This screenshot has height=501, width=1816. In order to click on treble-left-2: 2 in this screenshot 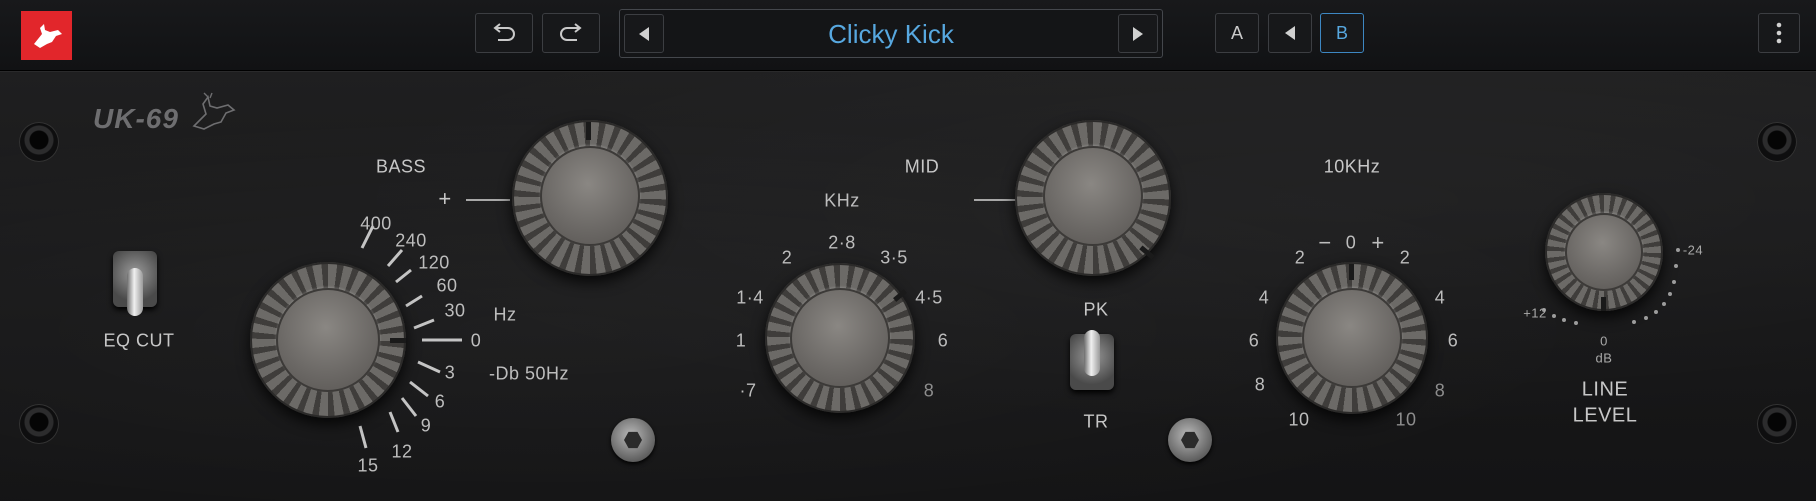, I will do `click(1300, 257)`.